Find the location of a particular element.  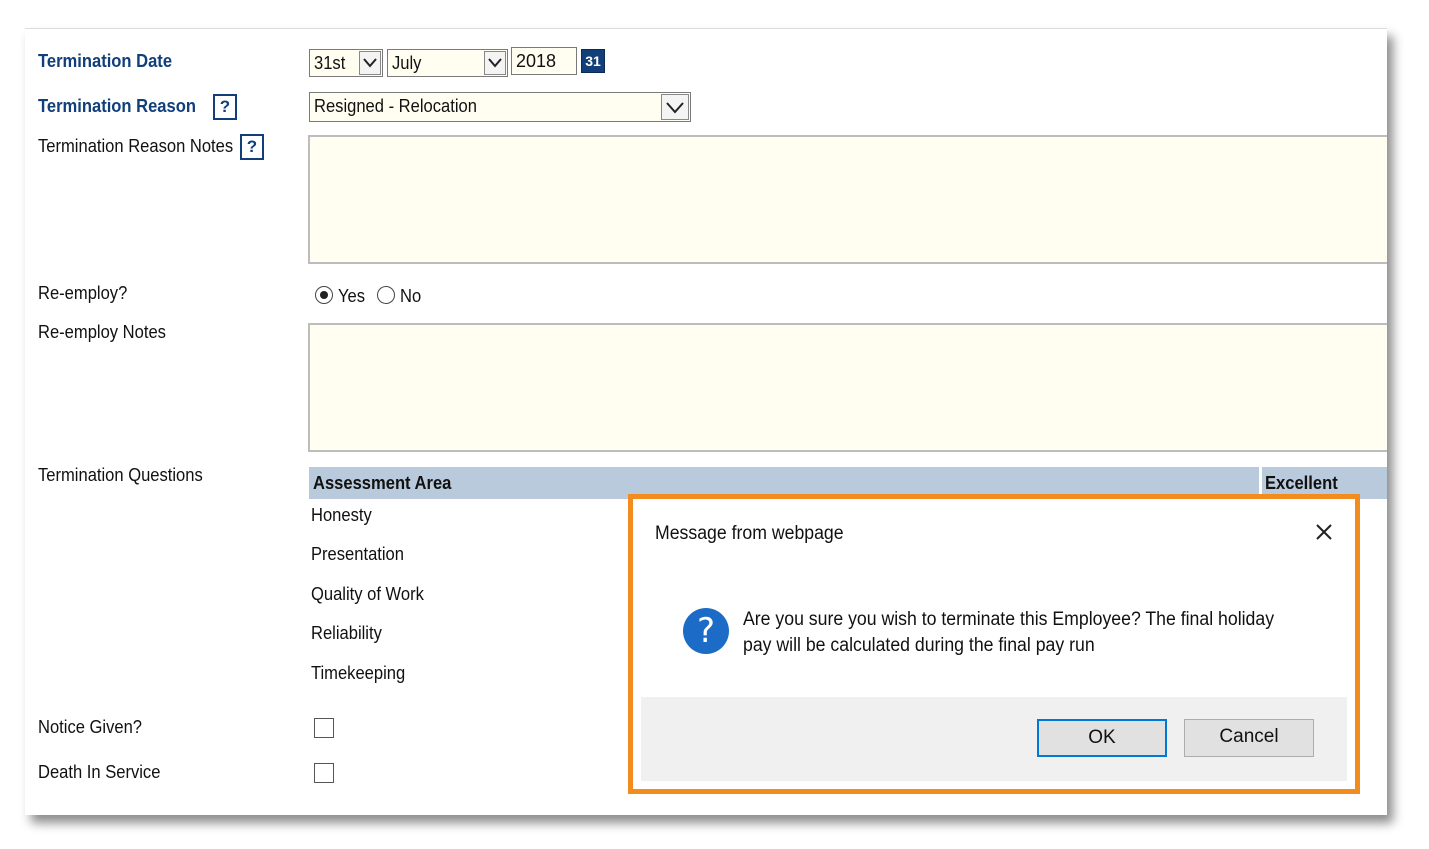

date-month-value: July is located at coordinates (407, 63).